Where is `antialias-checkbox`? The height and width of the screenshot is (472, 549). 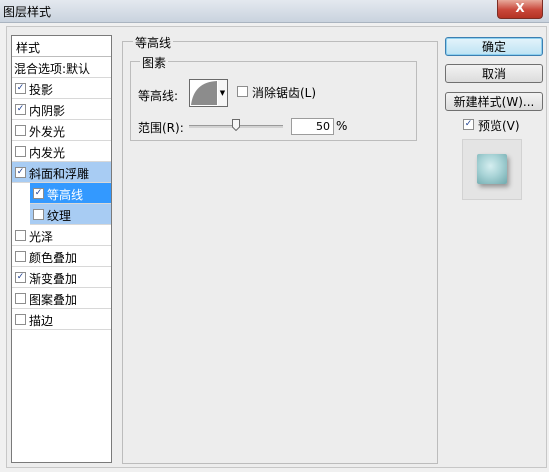 antialias-checkbox is located at coordinates (242, 91).